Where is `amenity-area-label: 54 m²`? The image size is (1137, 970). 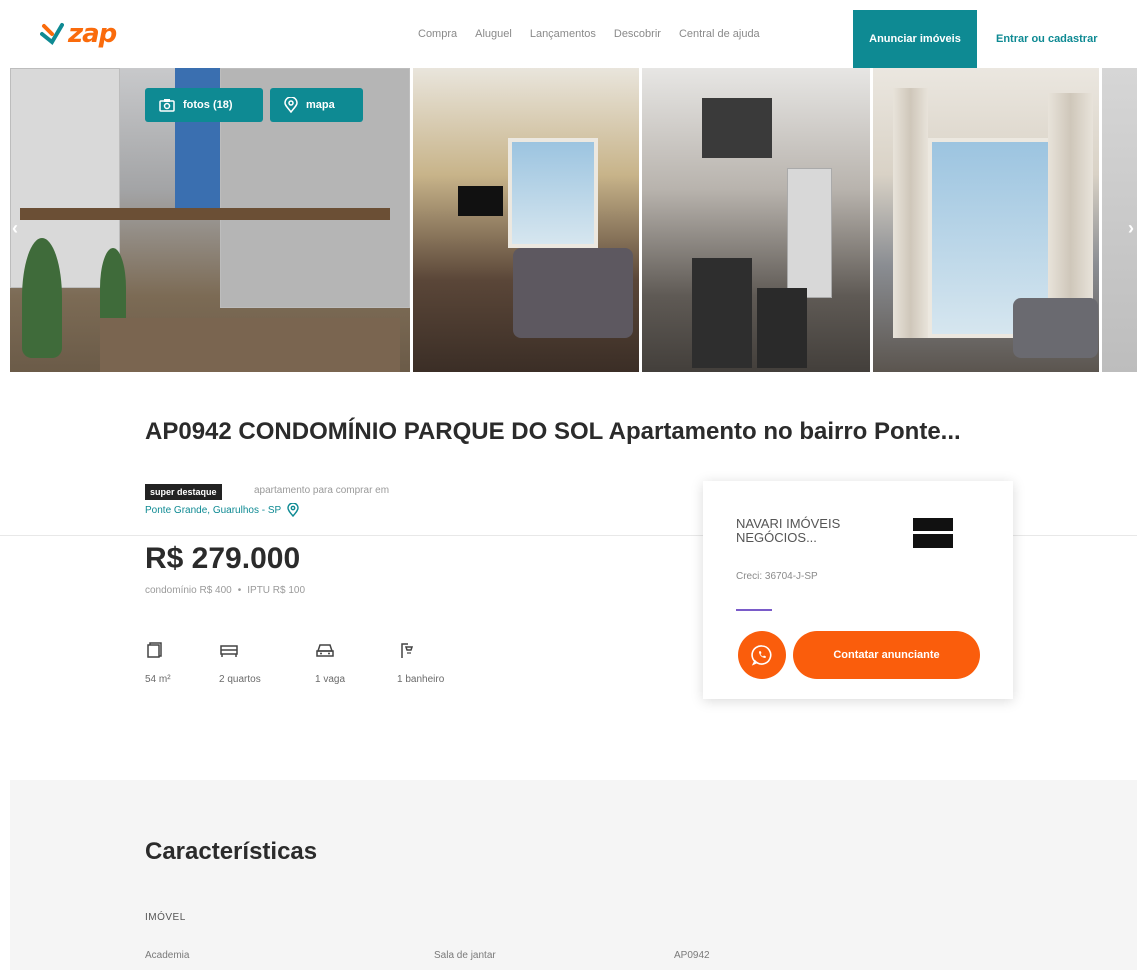
amenity-area-label: 54 m² is located at coordinates (158, 679).